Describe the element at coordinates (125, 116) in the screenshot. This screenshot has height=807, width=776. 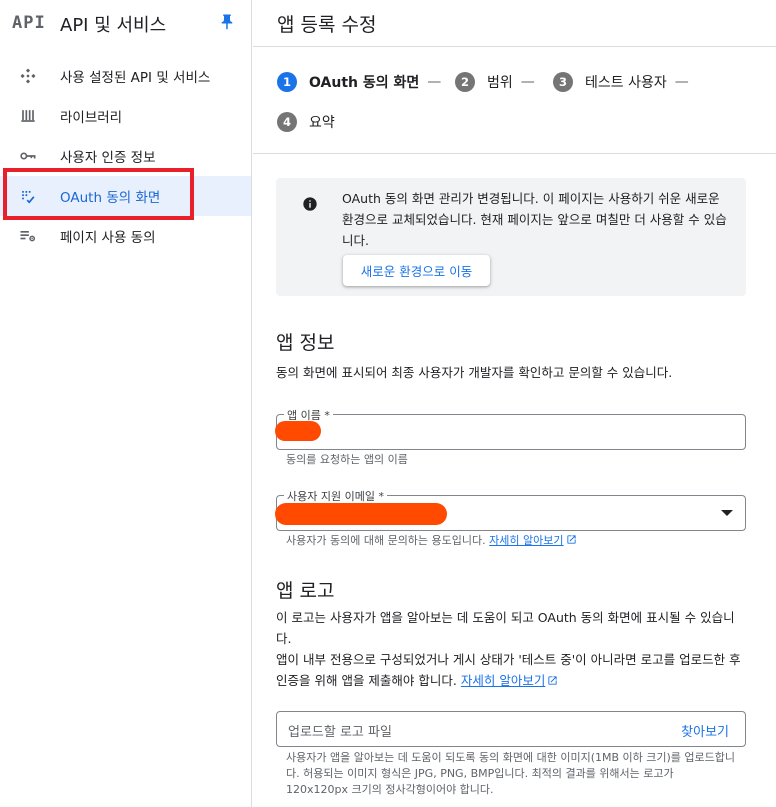
I see `sidebar-item-library: 라이브러리` at that location.